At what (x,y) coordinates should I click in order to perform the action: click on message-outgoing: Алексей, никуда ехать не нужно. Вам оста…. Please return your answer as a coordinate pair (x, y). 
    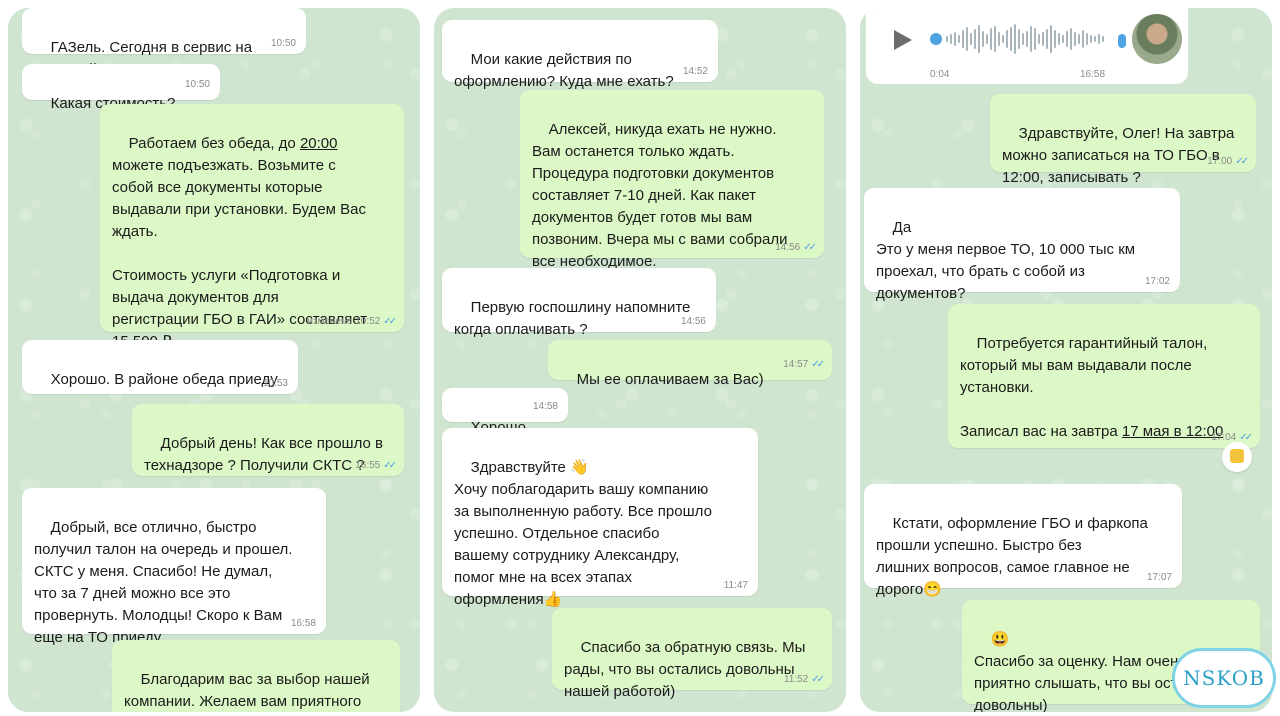
    Looking at the image, I should click on (672, 180).